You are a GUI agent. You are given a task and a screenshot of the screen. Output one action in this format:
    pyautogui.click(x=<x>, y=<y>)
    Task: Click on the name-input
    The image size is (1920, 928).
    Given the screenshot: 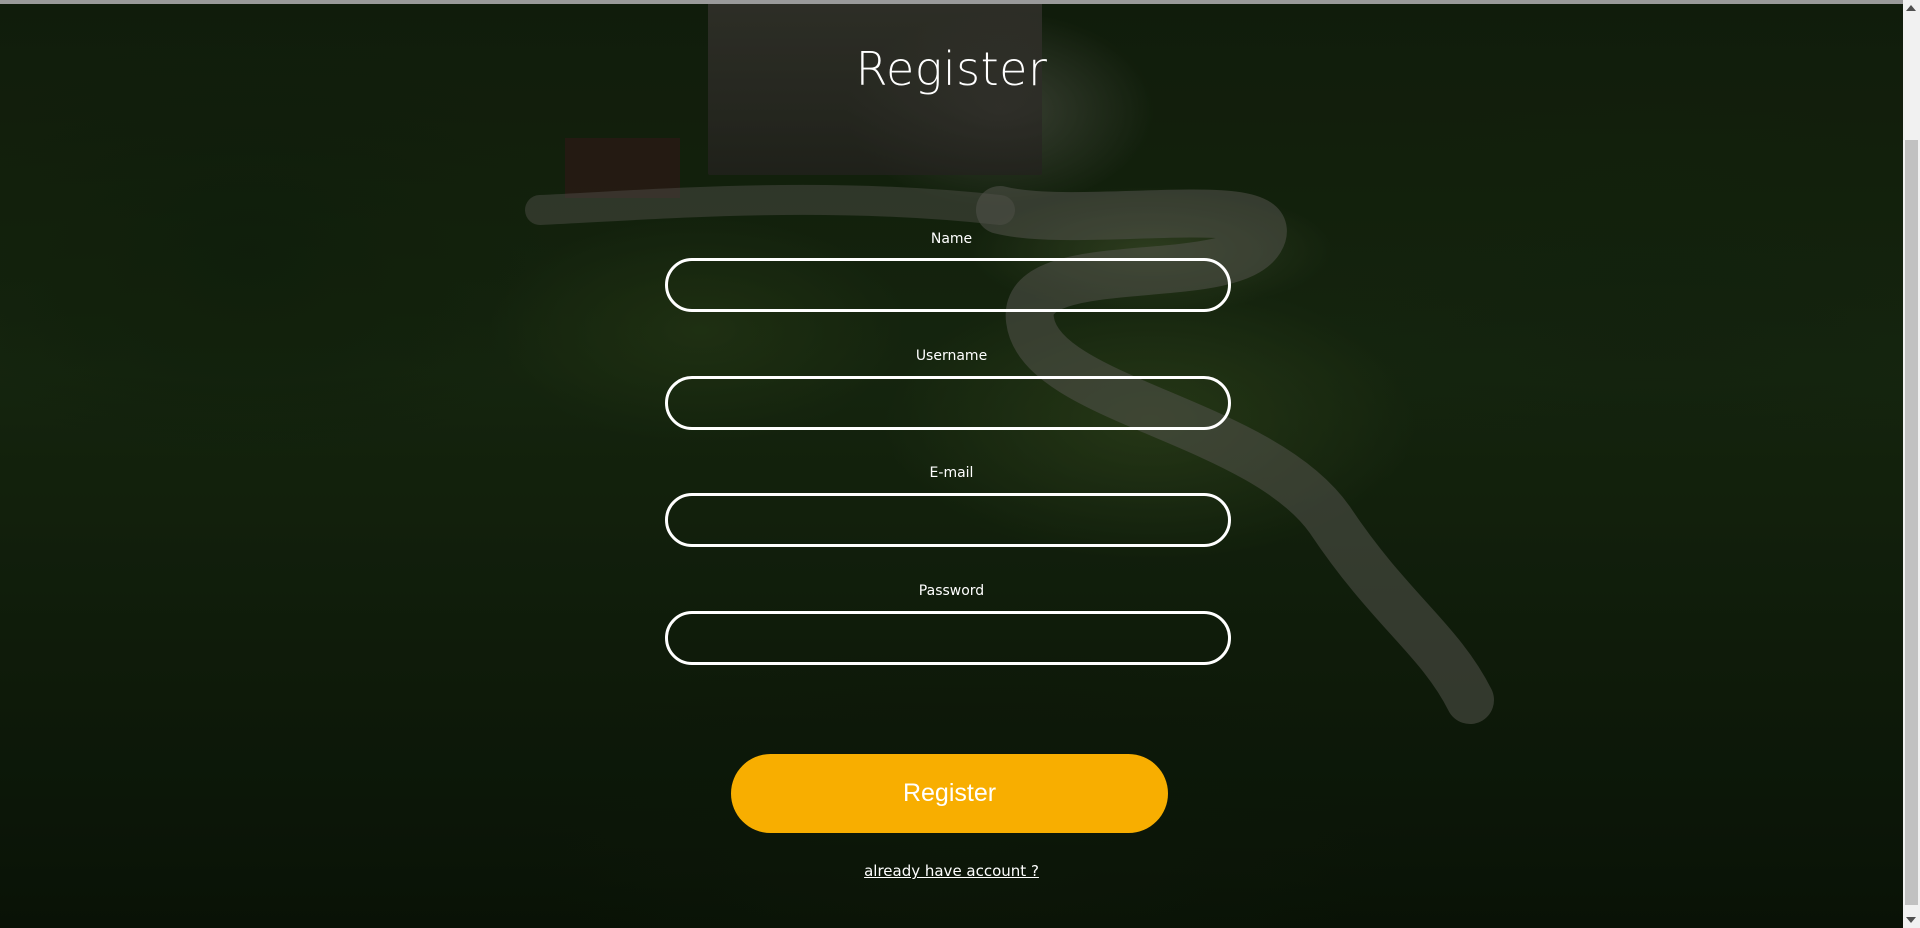 What is the action you would take?
    pyautogui.click(x=948, y=285)
    